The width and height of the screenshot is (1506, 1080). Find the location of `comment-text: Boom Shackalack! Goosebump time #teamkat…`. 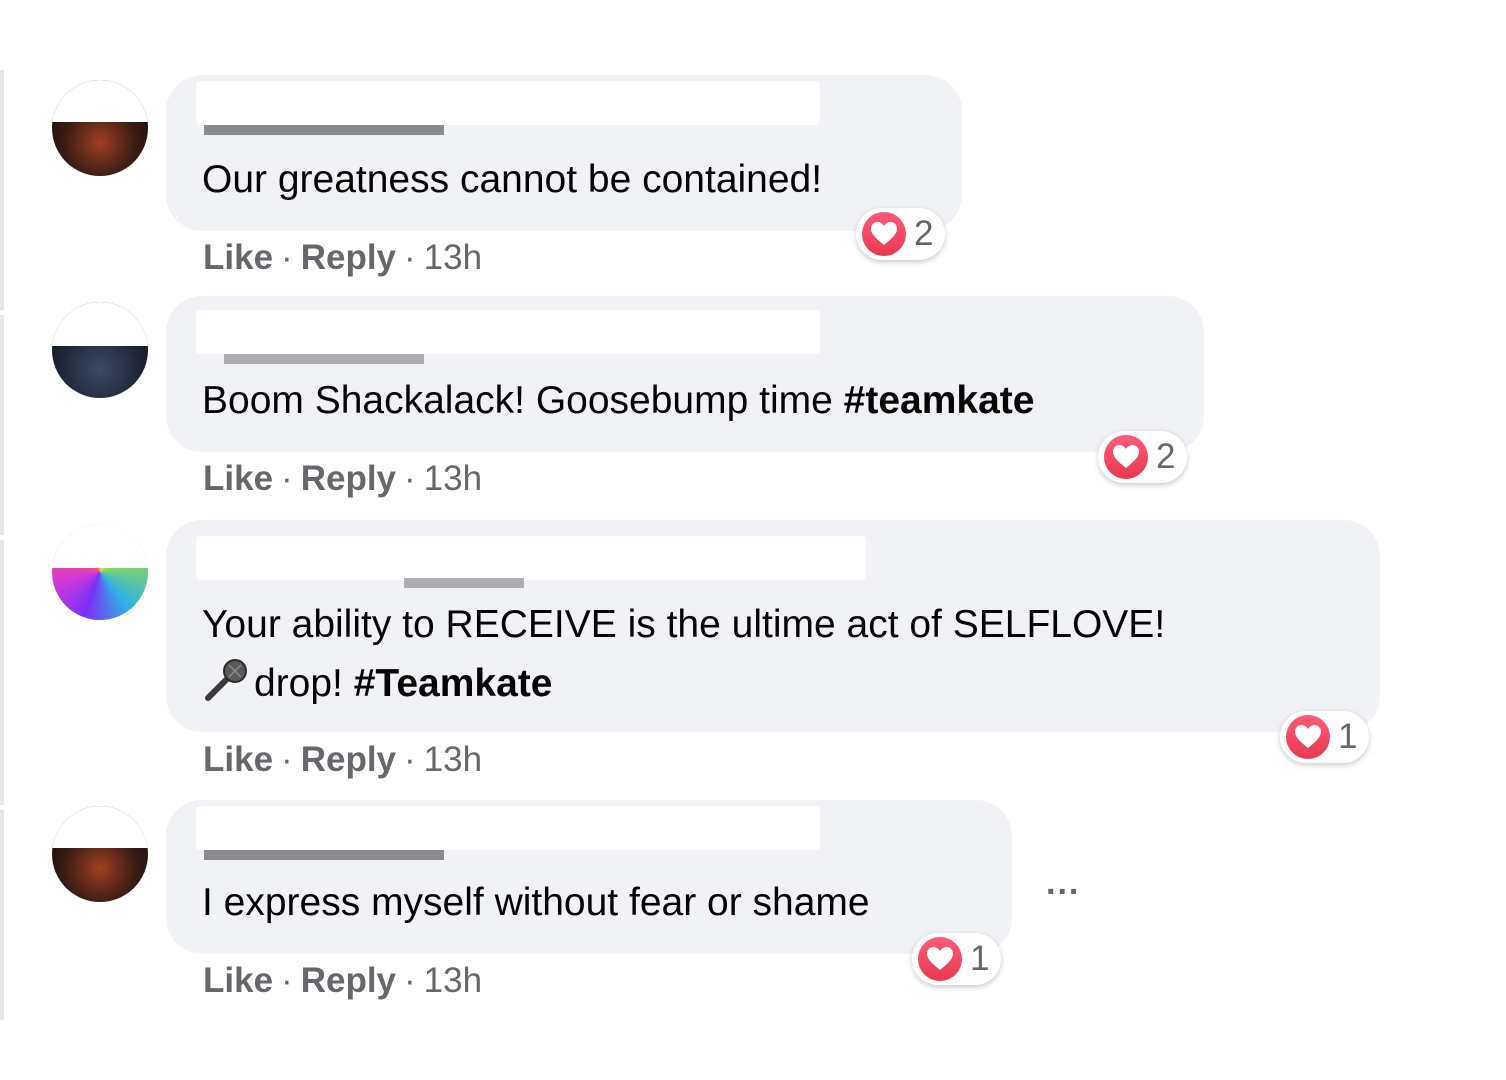

comment-text: Boom Shackalack! Goosebump time #teamkat… is located at coordinates (618, 400).